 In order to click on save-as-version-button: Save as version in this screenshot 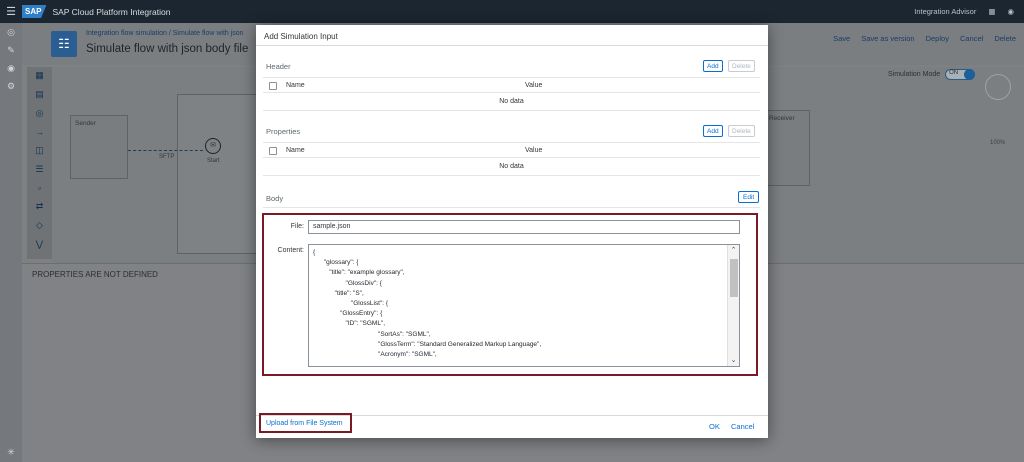, I will do `click(887, 38)`.